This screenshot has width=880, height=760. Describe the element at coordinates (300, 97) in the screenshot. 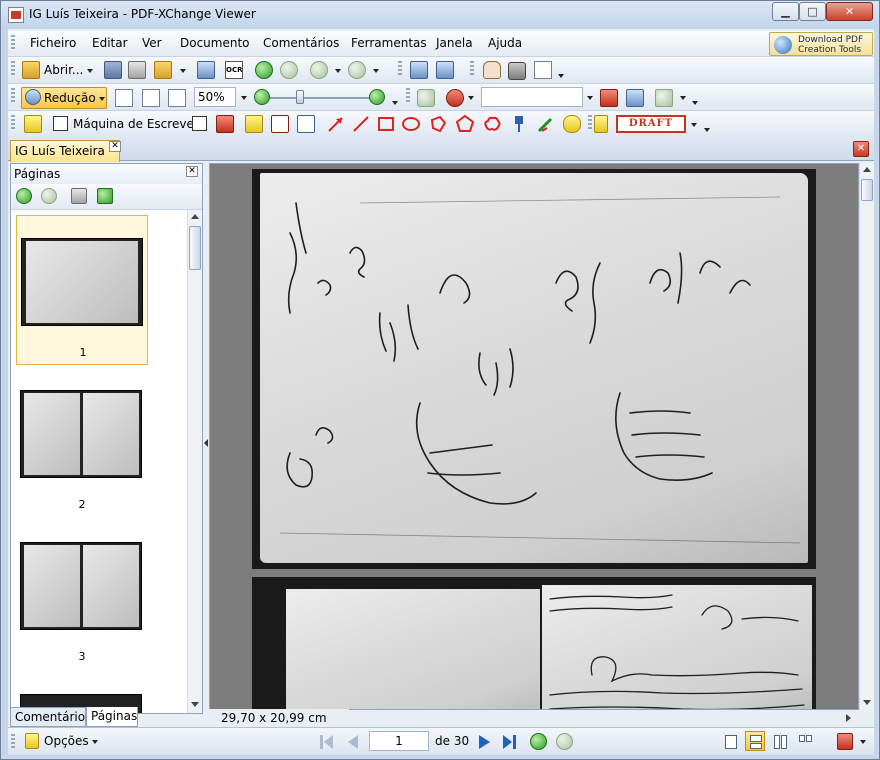

I see `zoom-slider-thumb` at that location.